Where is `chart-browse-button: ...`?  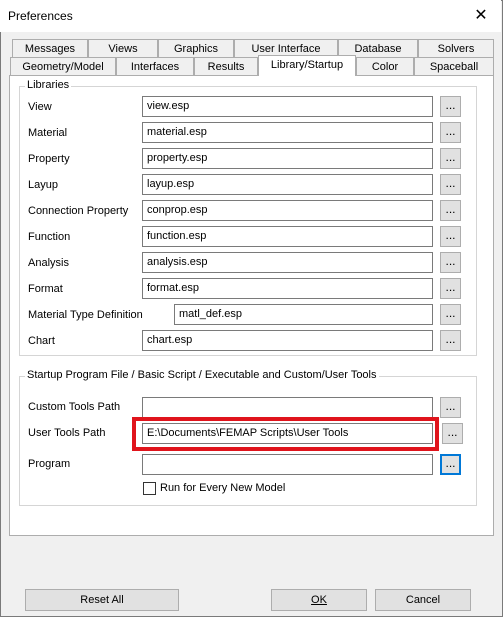 chart-browse-button: ... is located at coordinates (450, 340).